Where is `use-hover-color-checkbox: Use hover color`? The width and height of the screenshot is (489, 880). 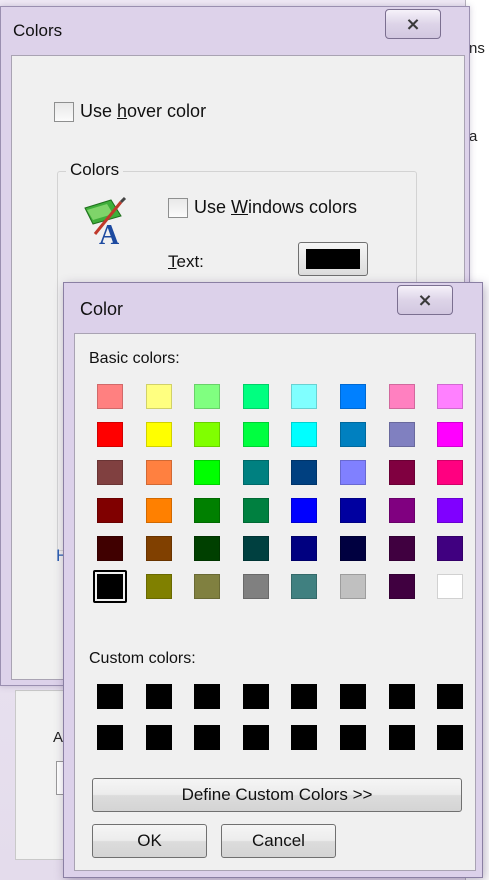 use-hover-color-checkbox: Use hover color is located at coordinates (130, 111).